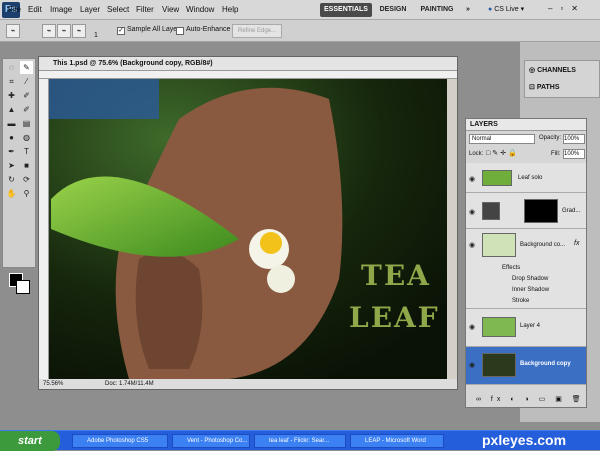 The image size is (600, 451). I want to click on paths-tab: ⊡ PATHS, so click(544, 87).